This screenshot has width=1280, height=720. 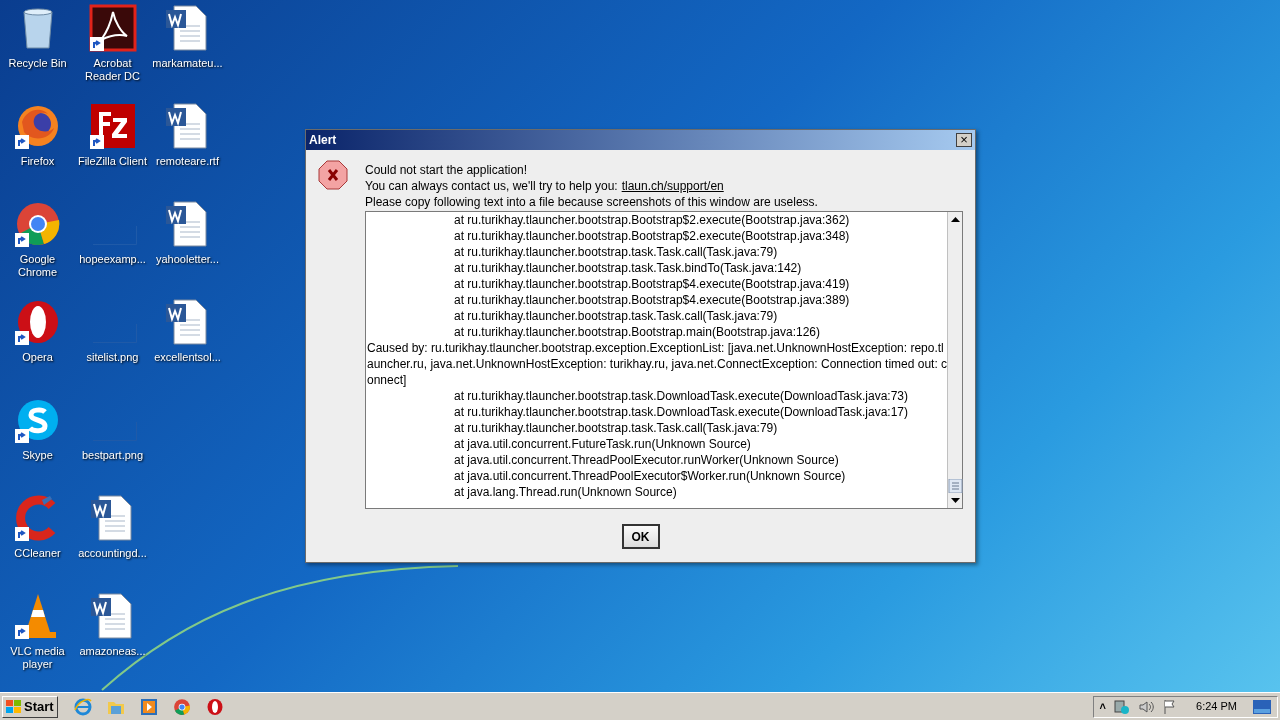 What do you see at coordinates (37, 543) in the screenshot?
I see `desktop-icon: CCleaner` at bounding box center [37, 543].